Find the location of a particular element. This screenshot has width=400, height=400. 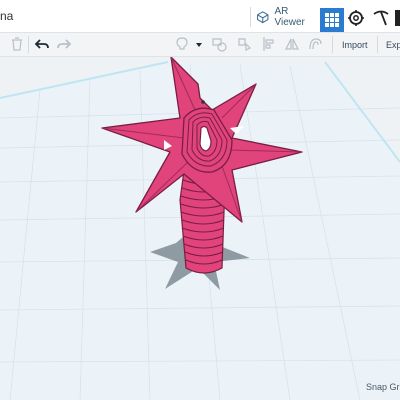

align-icon is located at coordinates (269, 44).